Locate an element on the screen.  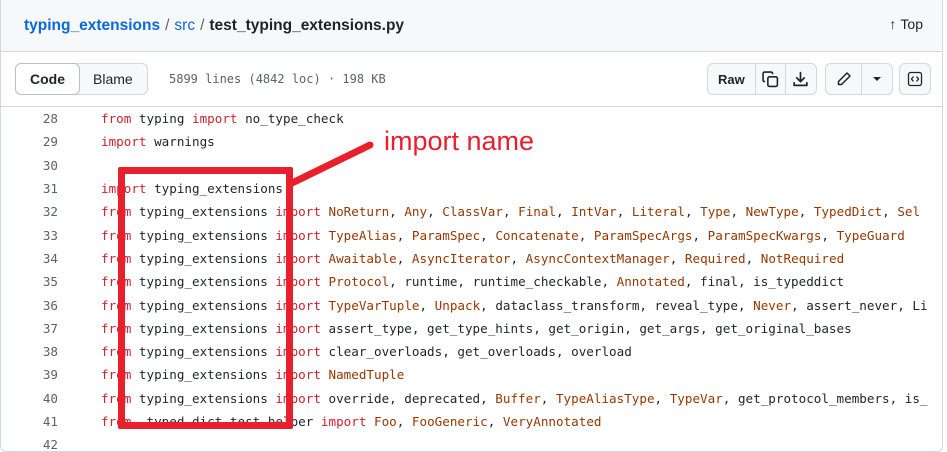
keyword-token: from is located at coordinates (116, 119).